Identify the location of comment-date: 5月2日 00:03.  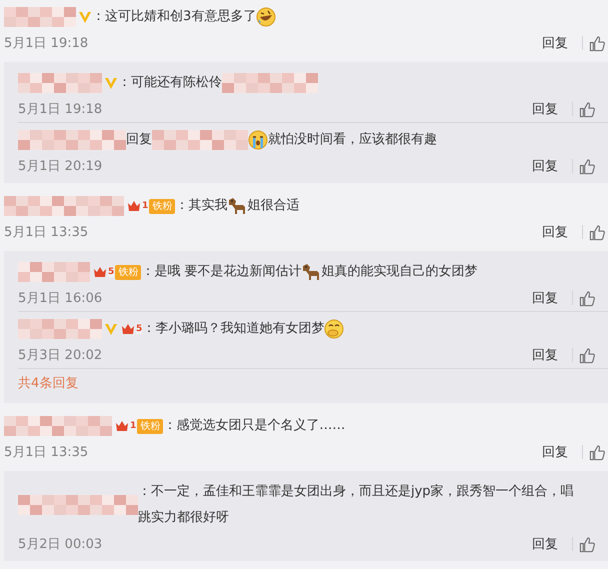
(61, 544).